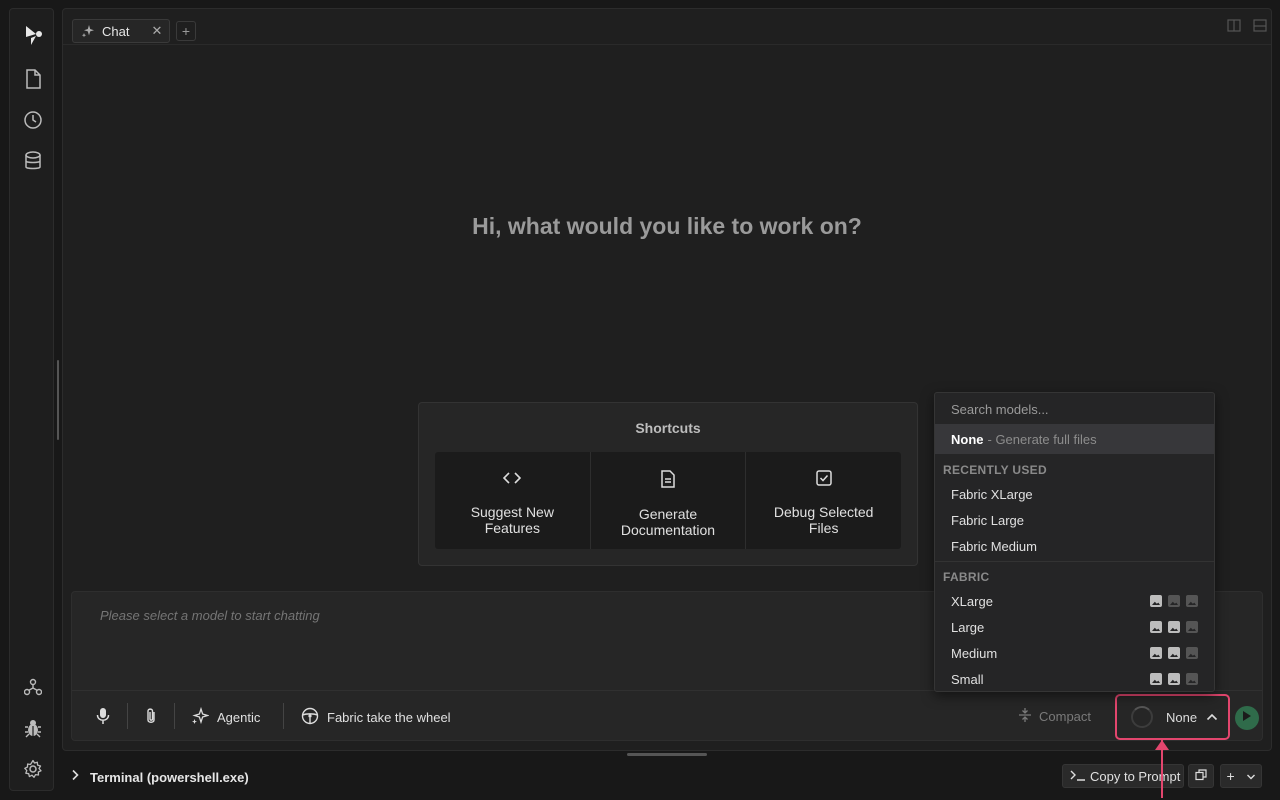 Image resolution: width=1280 pixels, height=800 pixels. What do you see at coordinates (1142, 717) in the screenshot?
I see `loading-spinner-icon` at bounding box center [1142, 717].